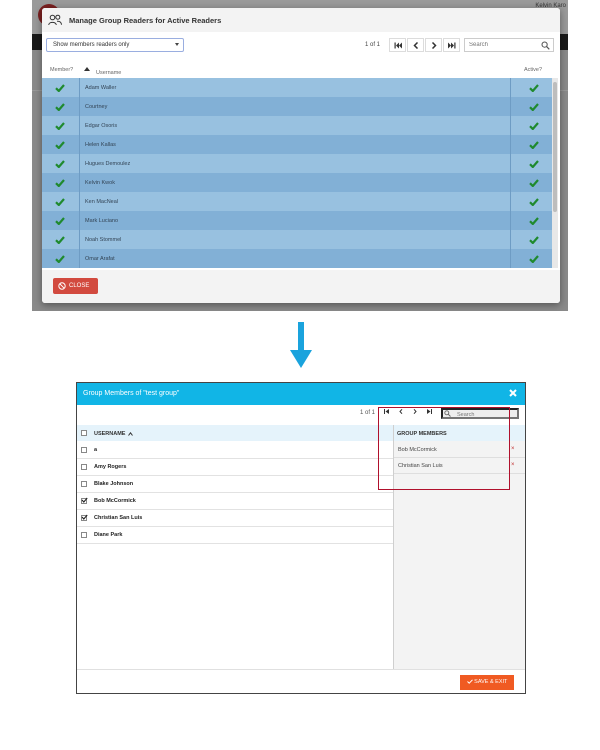 The image size is (600, 750). I want to click on table-row: Edgar Osoris, so click(297, 125).